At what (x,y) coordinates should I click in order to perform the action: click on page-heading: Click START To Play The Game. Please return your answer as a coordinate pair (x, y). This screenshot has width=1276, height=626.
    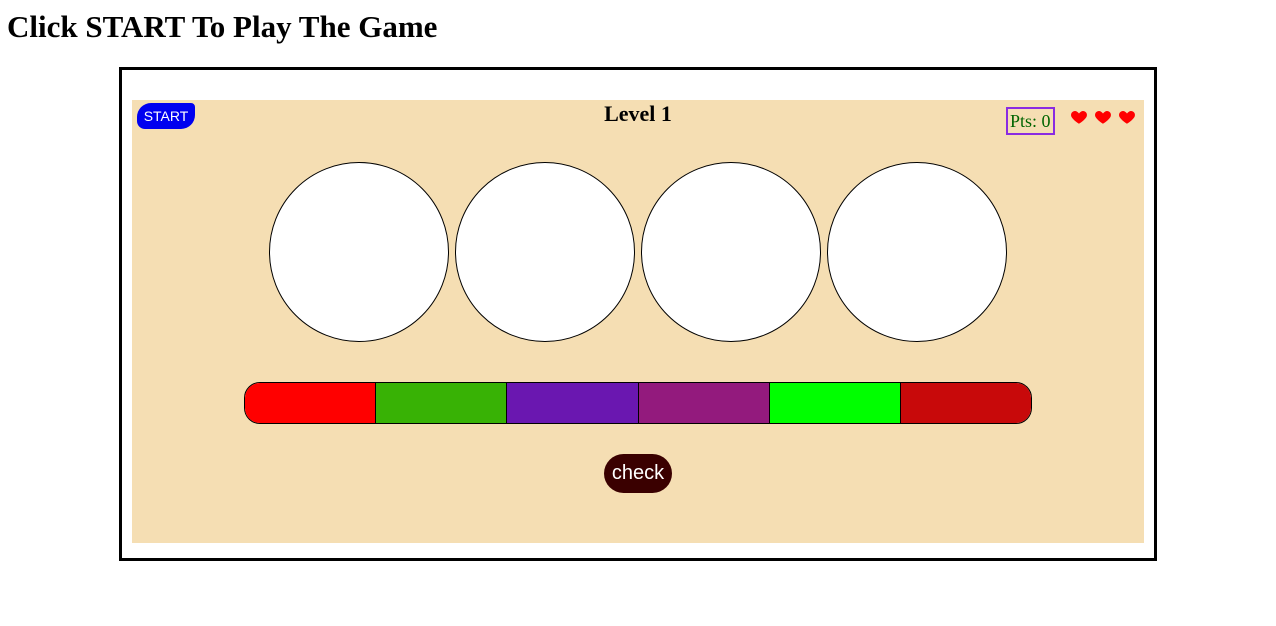
    Looking at the image, I should click on (222, 26).